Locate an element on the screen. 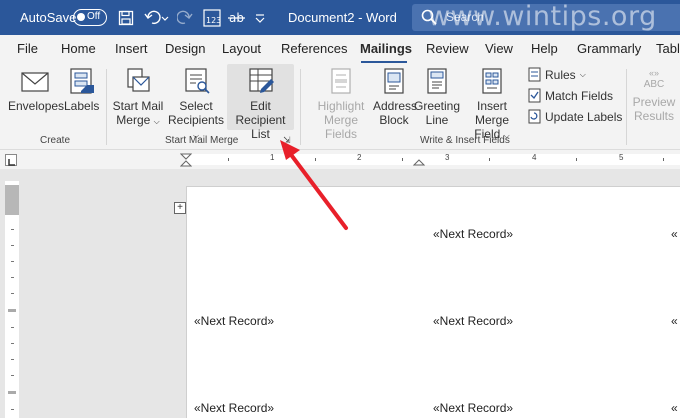  select-recipients-line1: Select is located at coordinates (196, 106).